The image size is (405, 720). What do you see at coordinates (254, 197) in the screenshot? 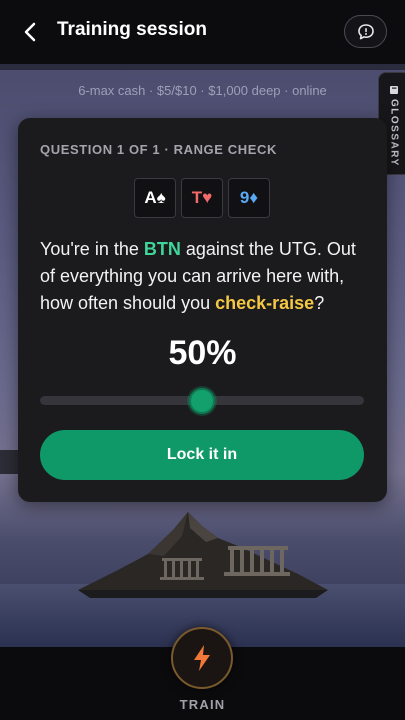
I see `diamond-suit-icon: ♦` at bounding box center [254, 197].